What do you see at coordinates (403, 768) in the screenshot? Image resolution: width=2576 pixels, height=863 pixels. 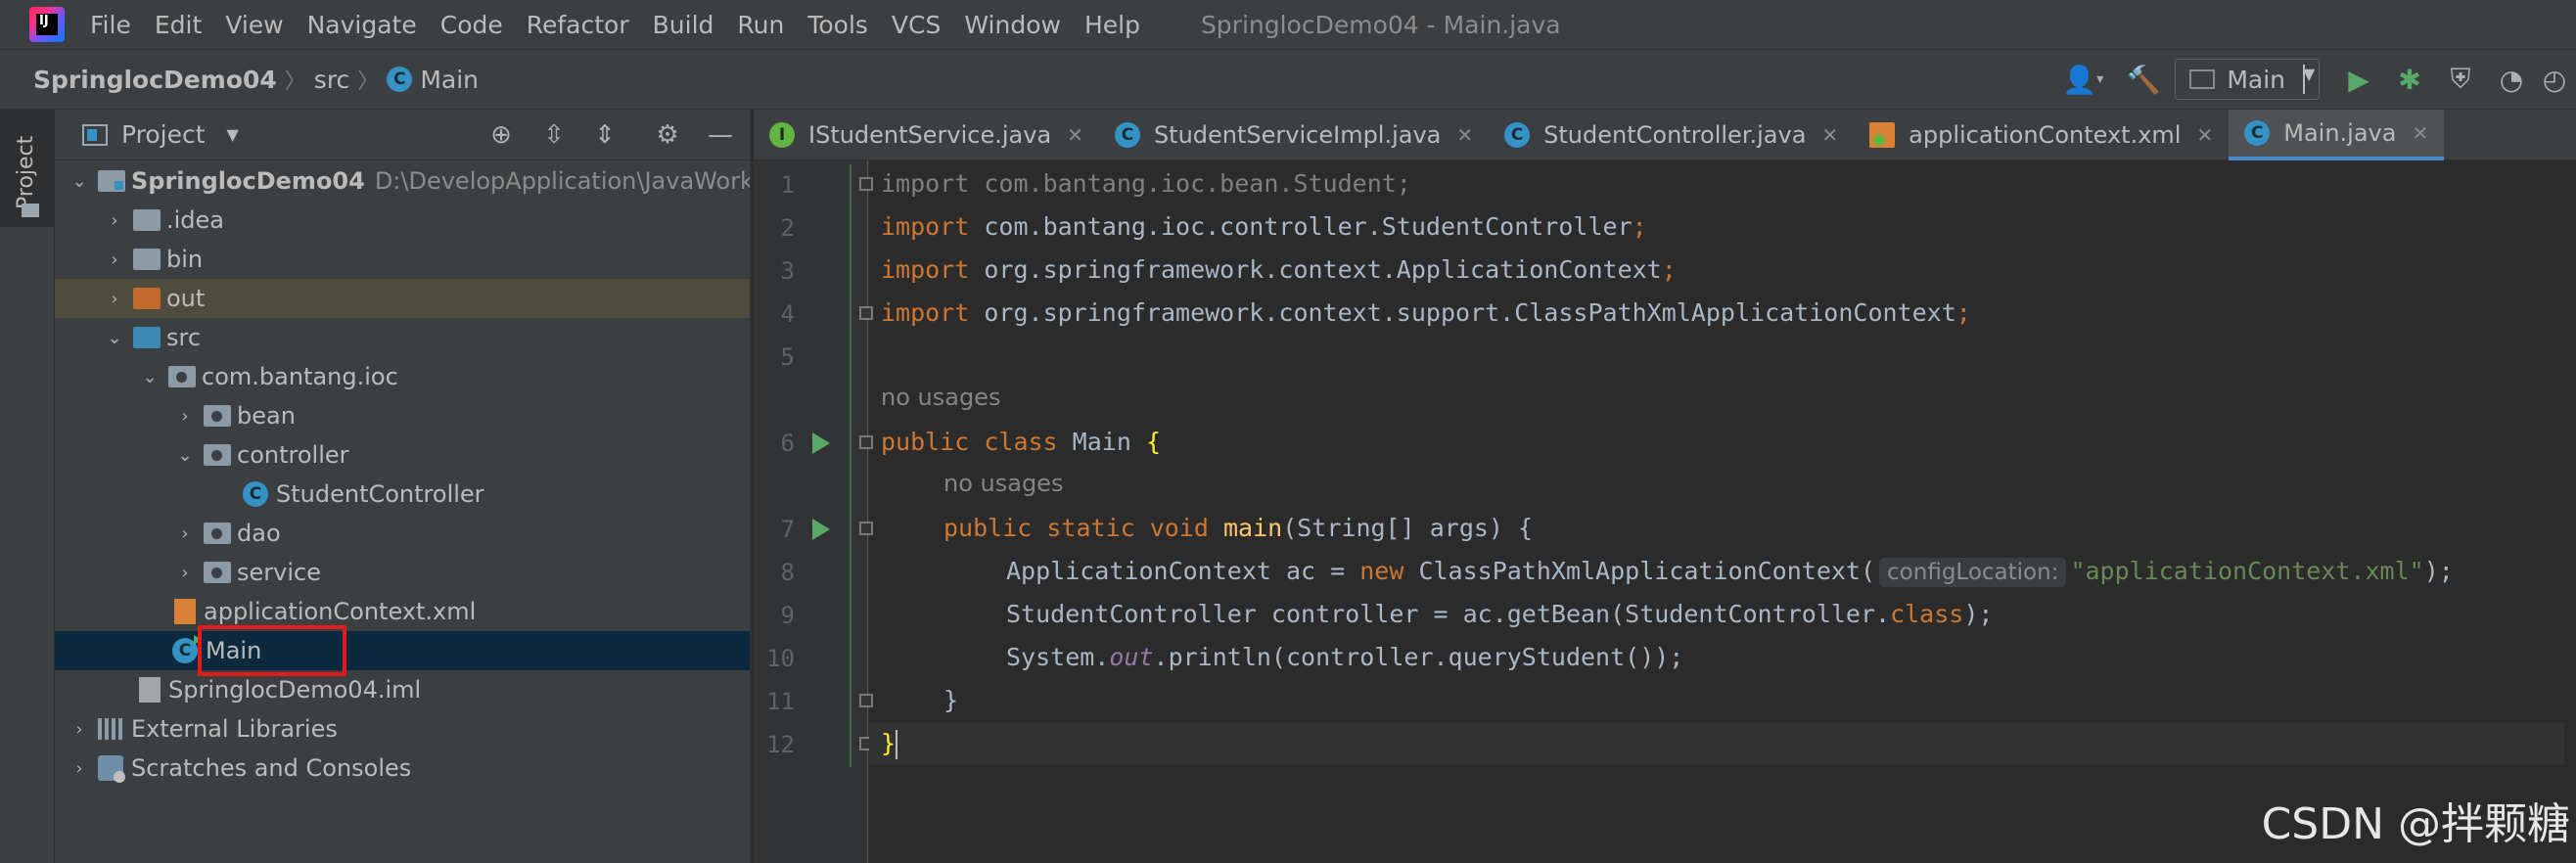 I see `tree-item-scratches: › Scratches and Consoles` at bounding box center [403, 768].